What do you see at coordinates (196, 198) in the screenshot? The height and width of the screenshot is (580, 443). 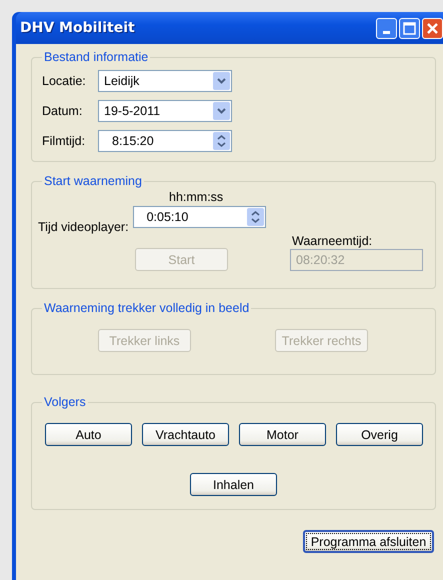 I see `format-hint: hh:mm:ss` at bounding box center [196, 198].